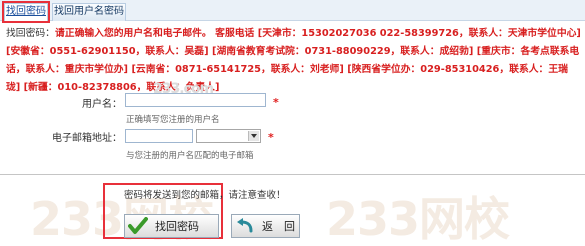 This screenshot has height=246, width=585. I want to click on back-label: 返 回, so click(278, 226).